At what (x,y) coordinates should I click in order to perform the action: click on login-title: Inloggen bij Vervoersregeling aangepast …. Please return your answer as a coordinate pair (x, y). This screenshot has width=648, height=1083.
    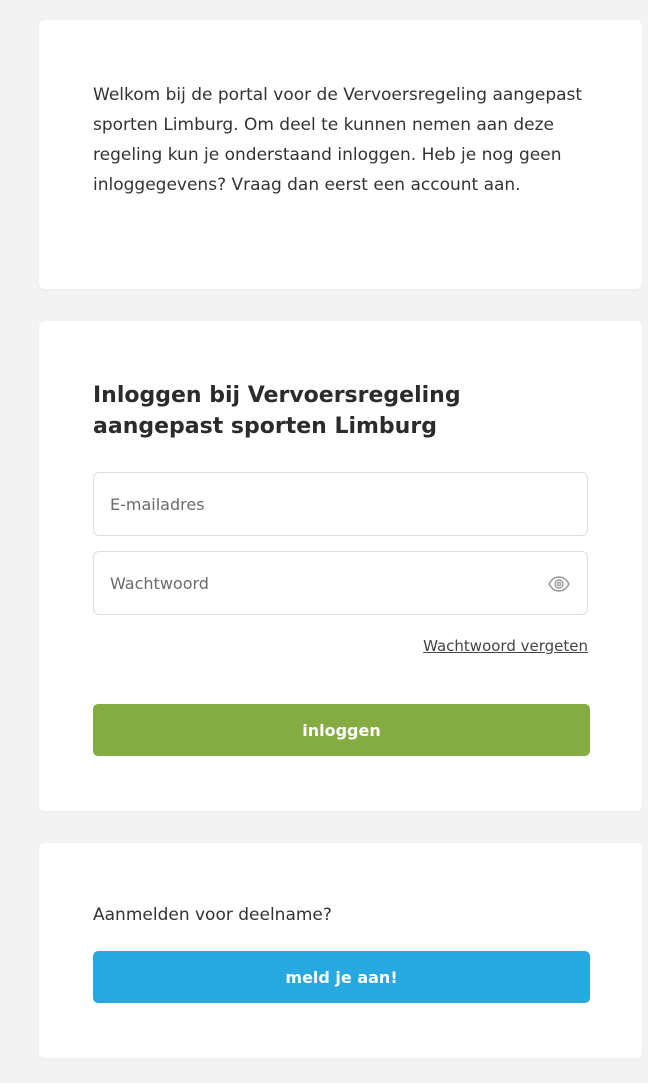
    Looking at the image, I should click on (277, 411).